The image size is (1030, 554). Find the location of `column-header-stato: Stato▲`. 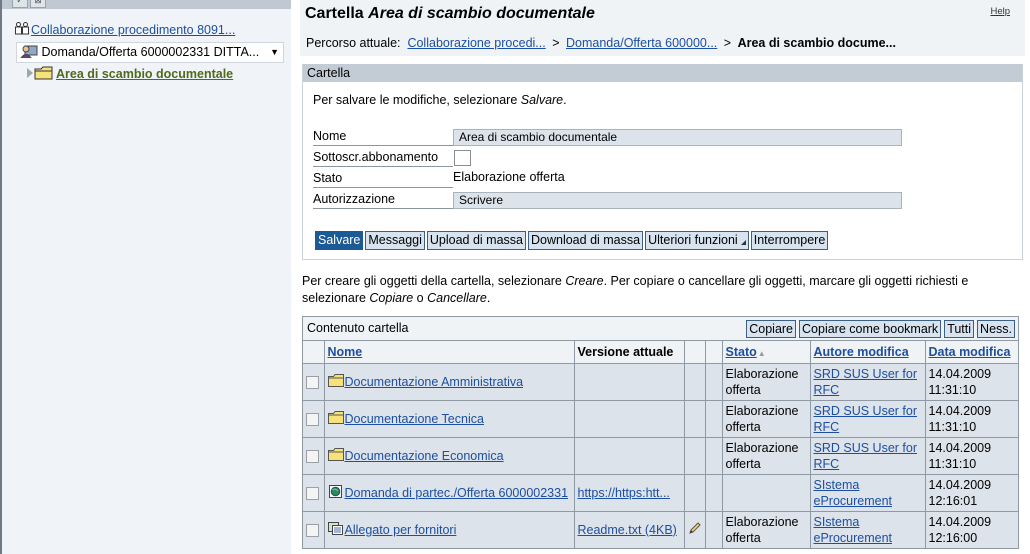

column-header-stato: Stato▲ is located at coordinates (766, 352).